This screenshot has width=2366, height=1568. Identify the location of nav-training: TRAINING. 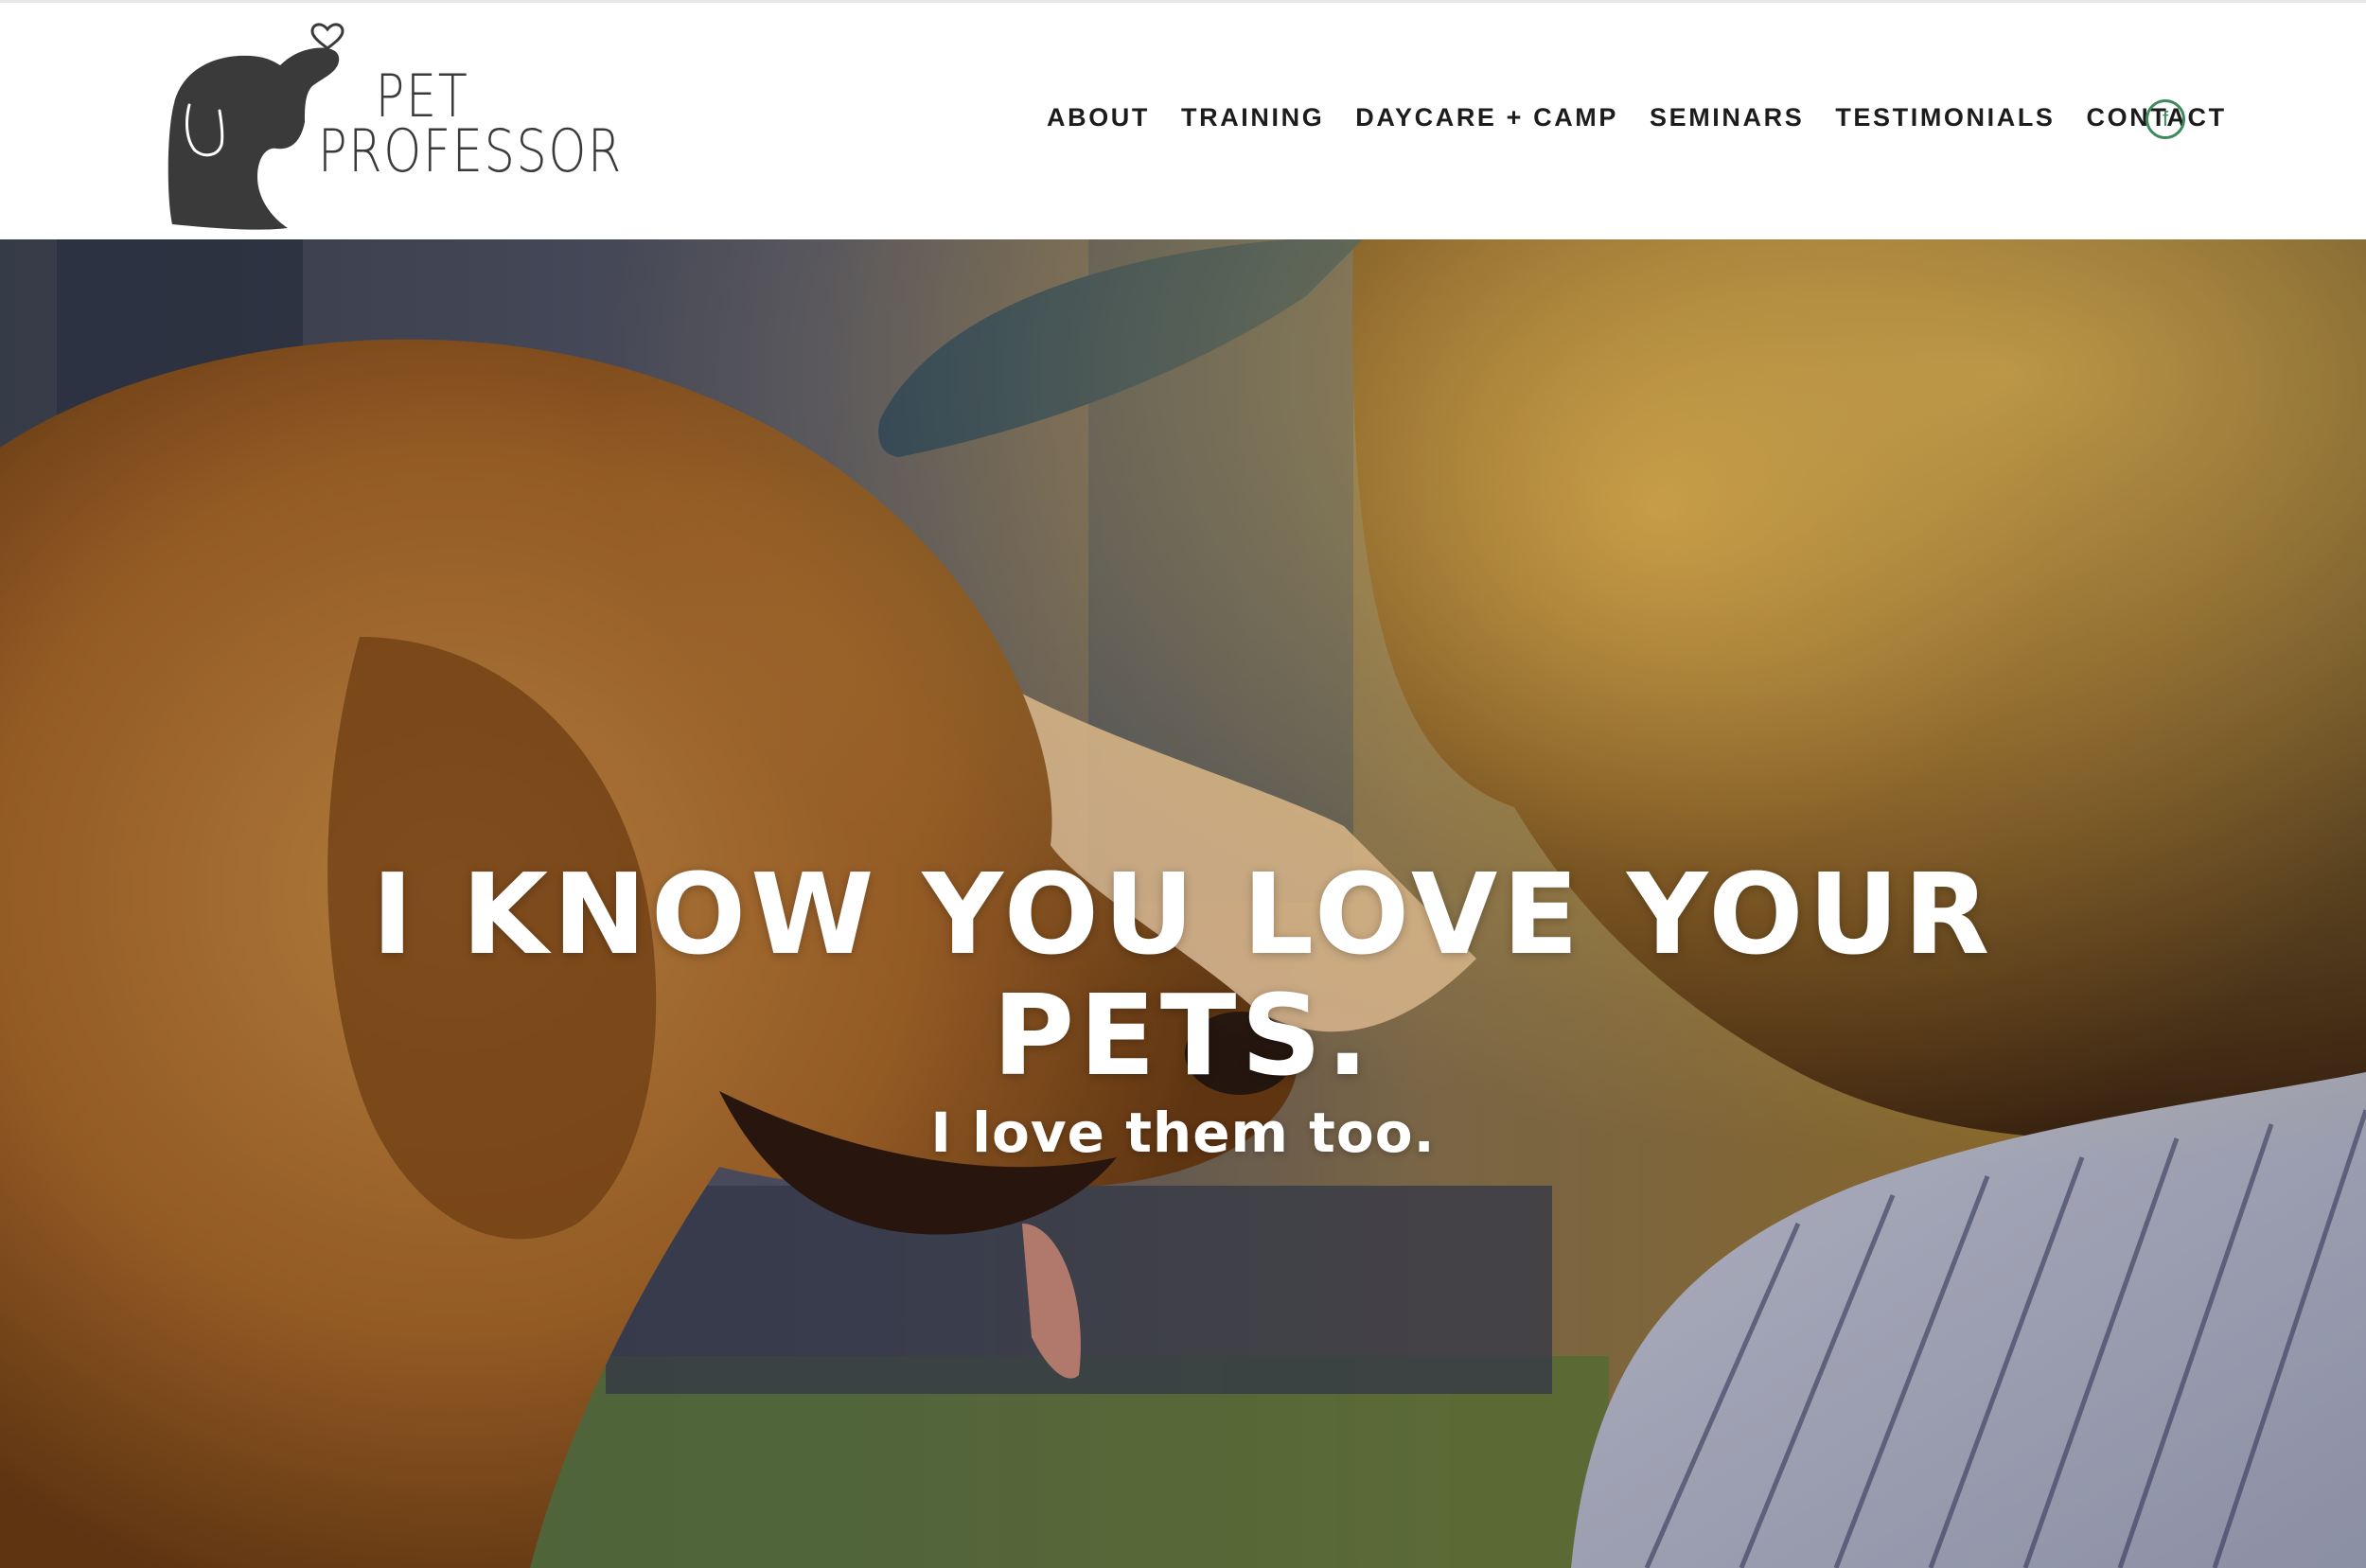
(1252, 117).